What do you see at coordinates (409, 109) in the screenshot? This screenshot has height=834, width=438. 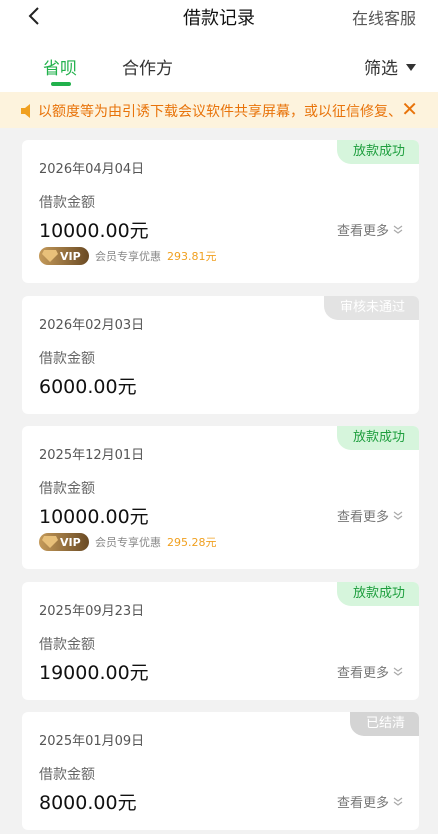 I see `close-icon: ✕` at bounding box center [409, 109].